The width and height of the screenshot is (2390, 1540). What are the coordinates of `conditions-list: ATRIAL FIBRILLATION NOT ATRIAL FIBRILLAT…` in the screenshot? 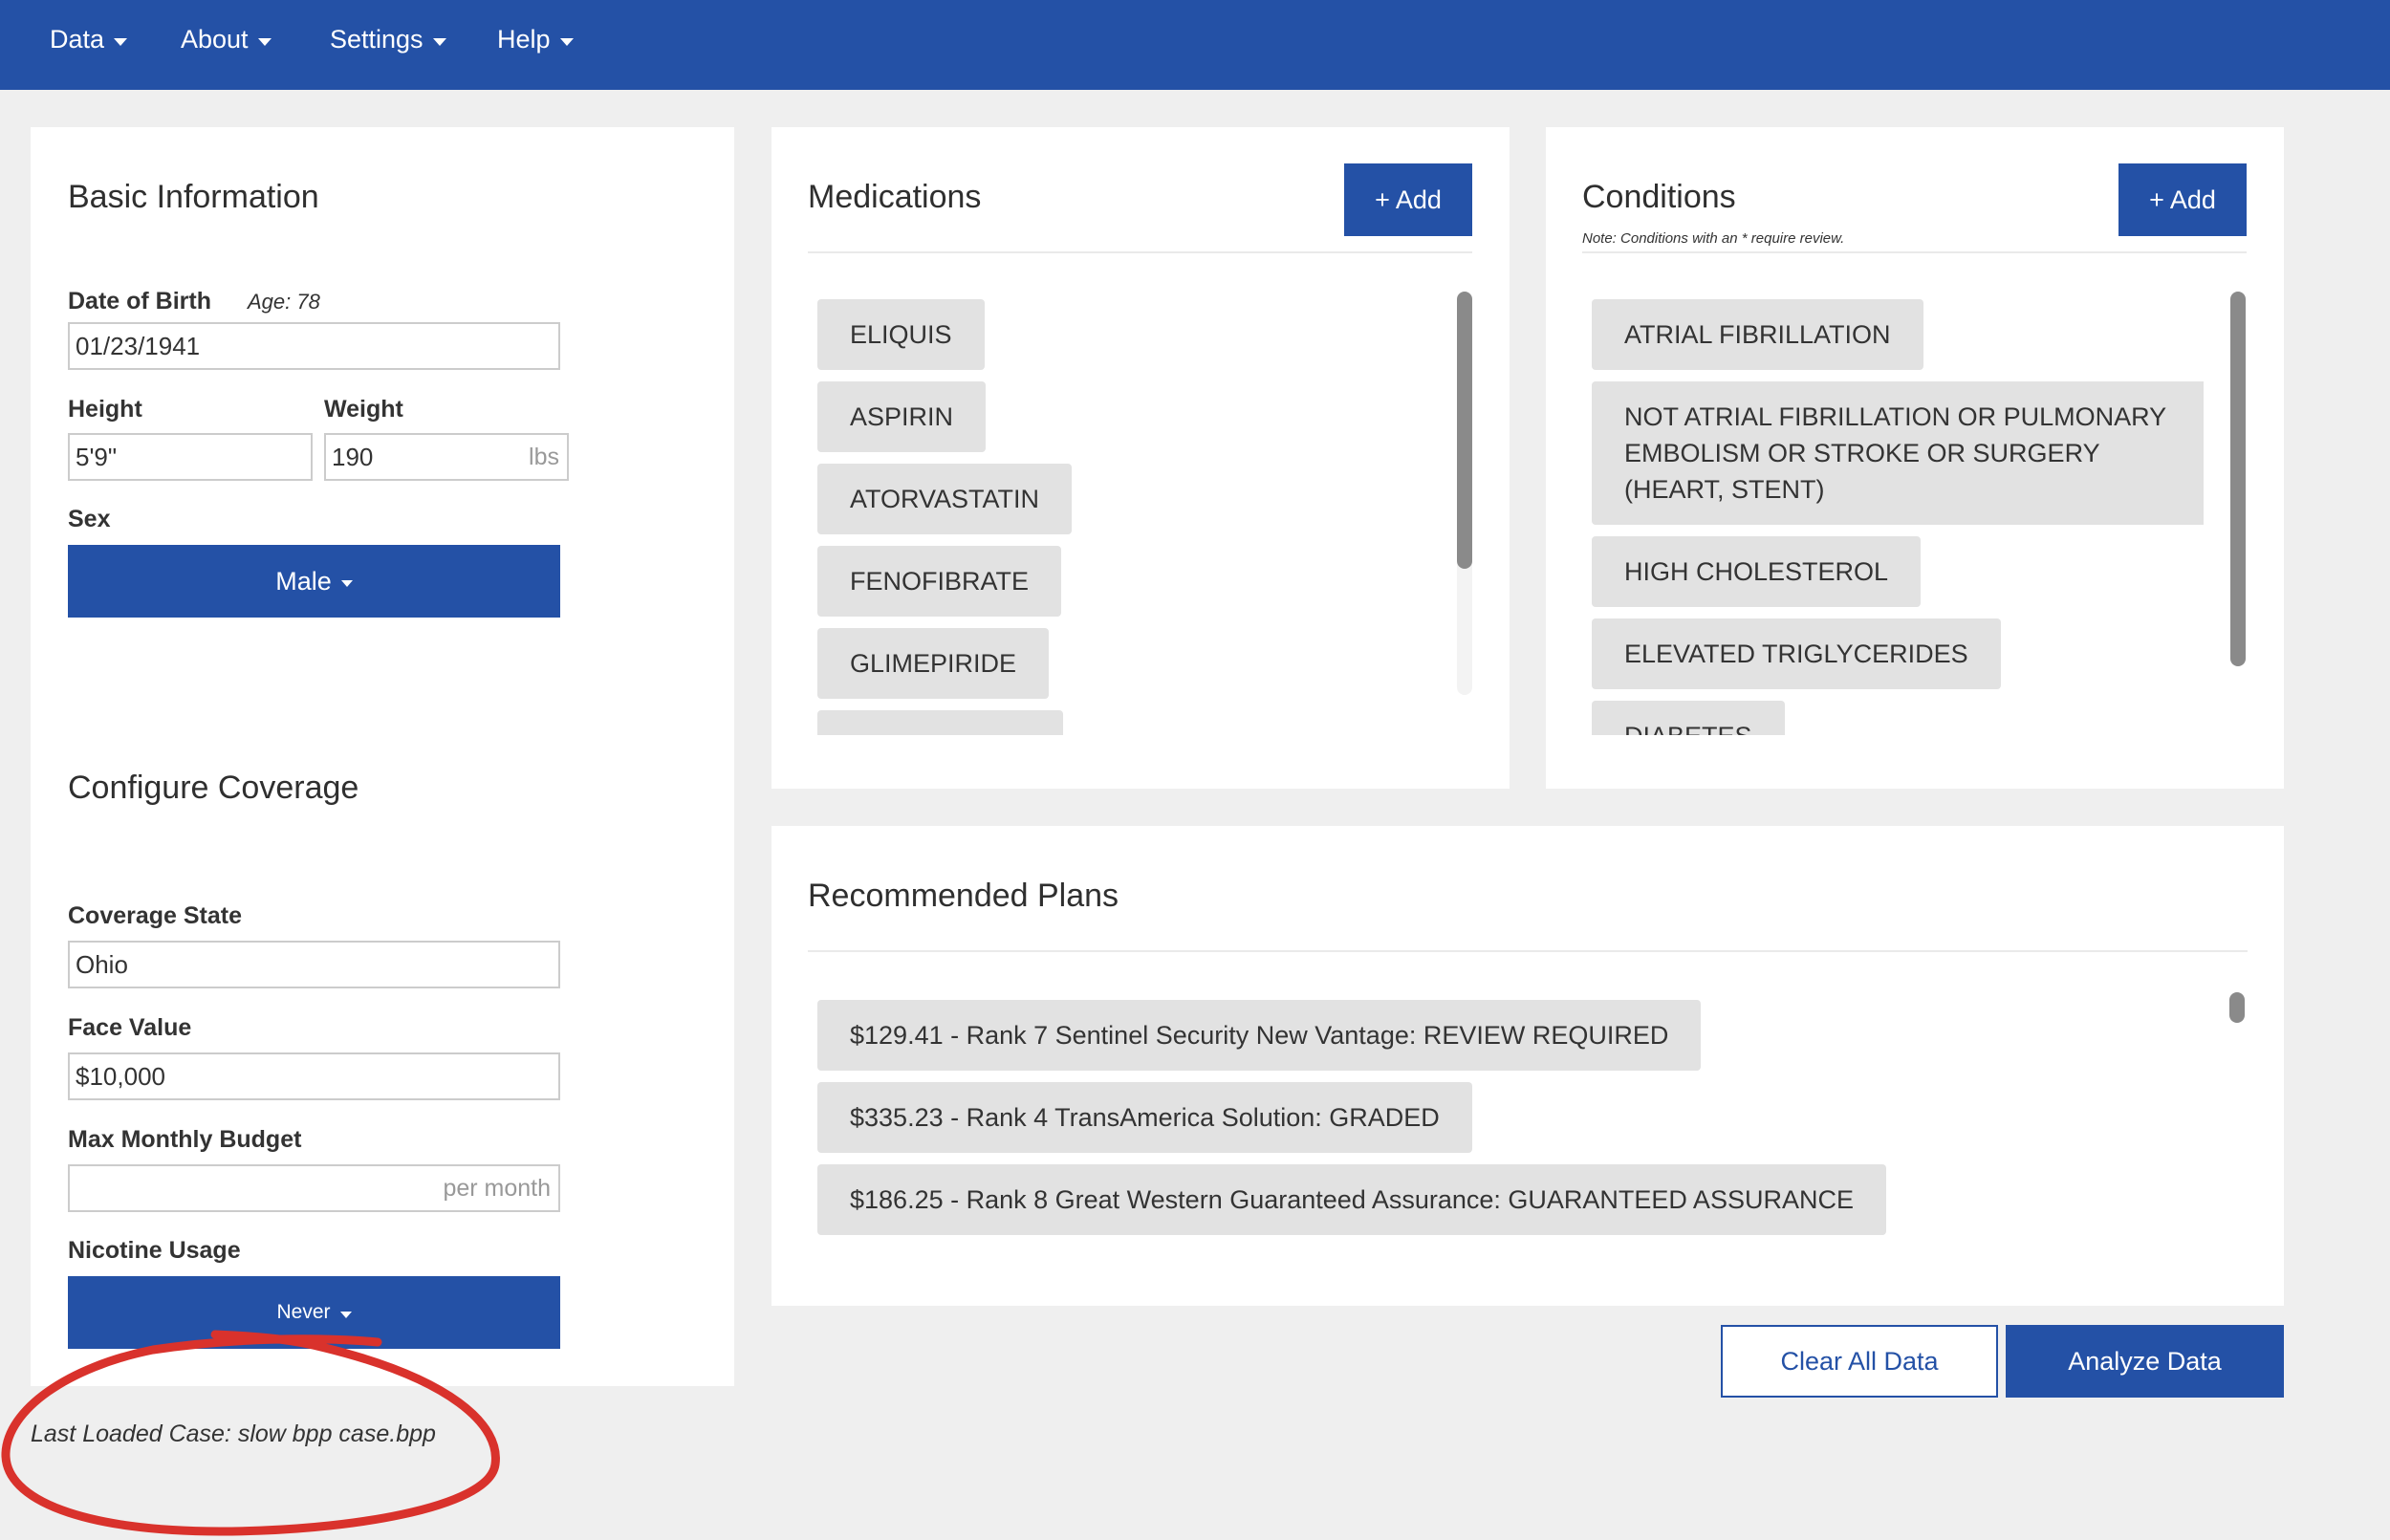 It's located at (1898, 517).